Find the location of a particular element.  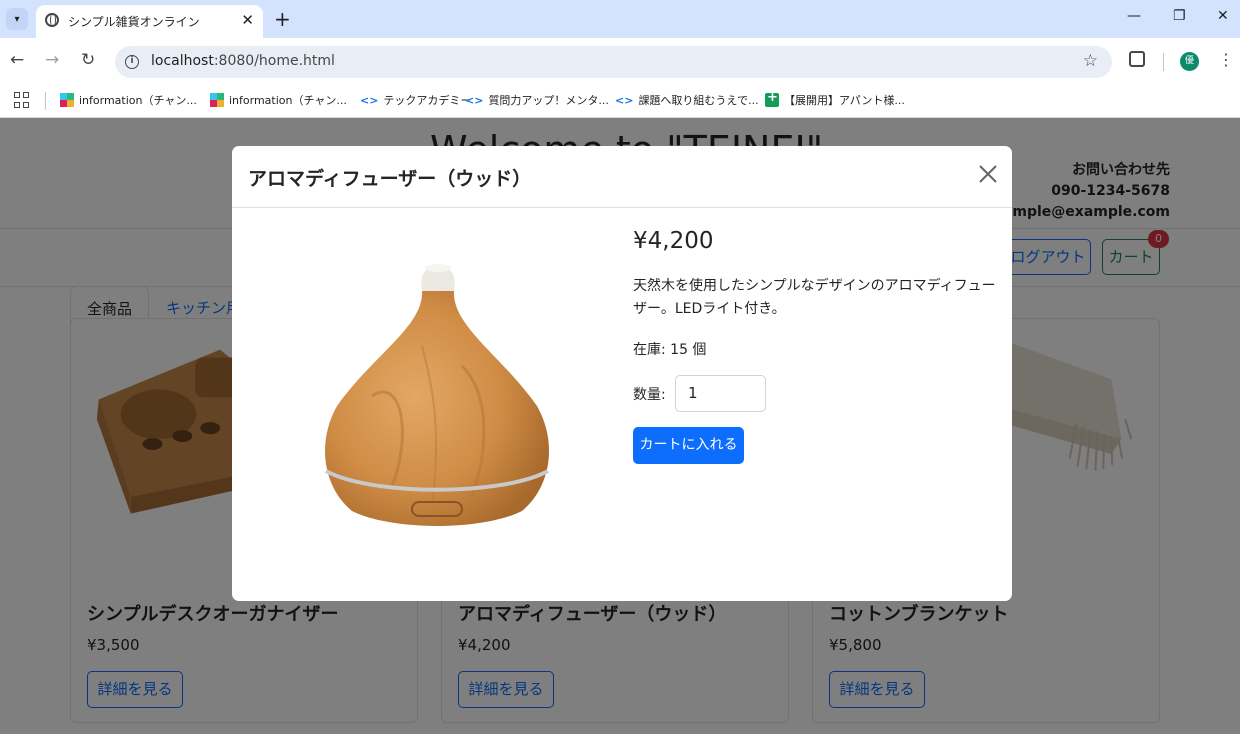

modal-header: アロマディフューザー（ウッド） is located at coordinates (622, 177).